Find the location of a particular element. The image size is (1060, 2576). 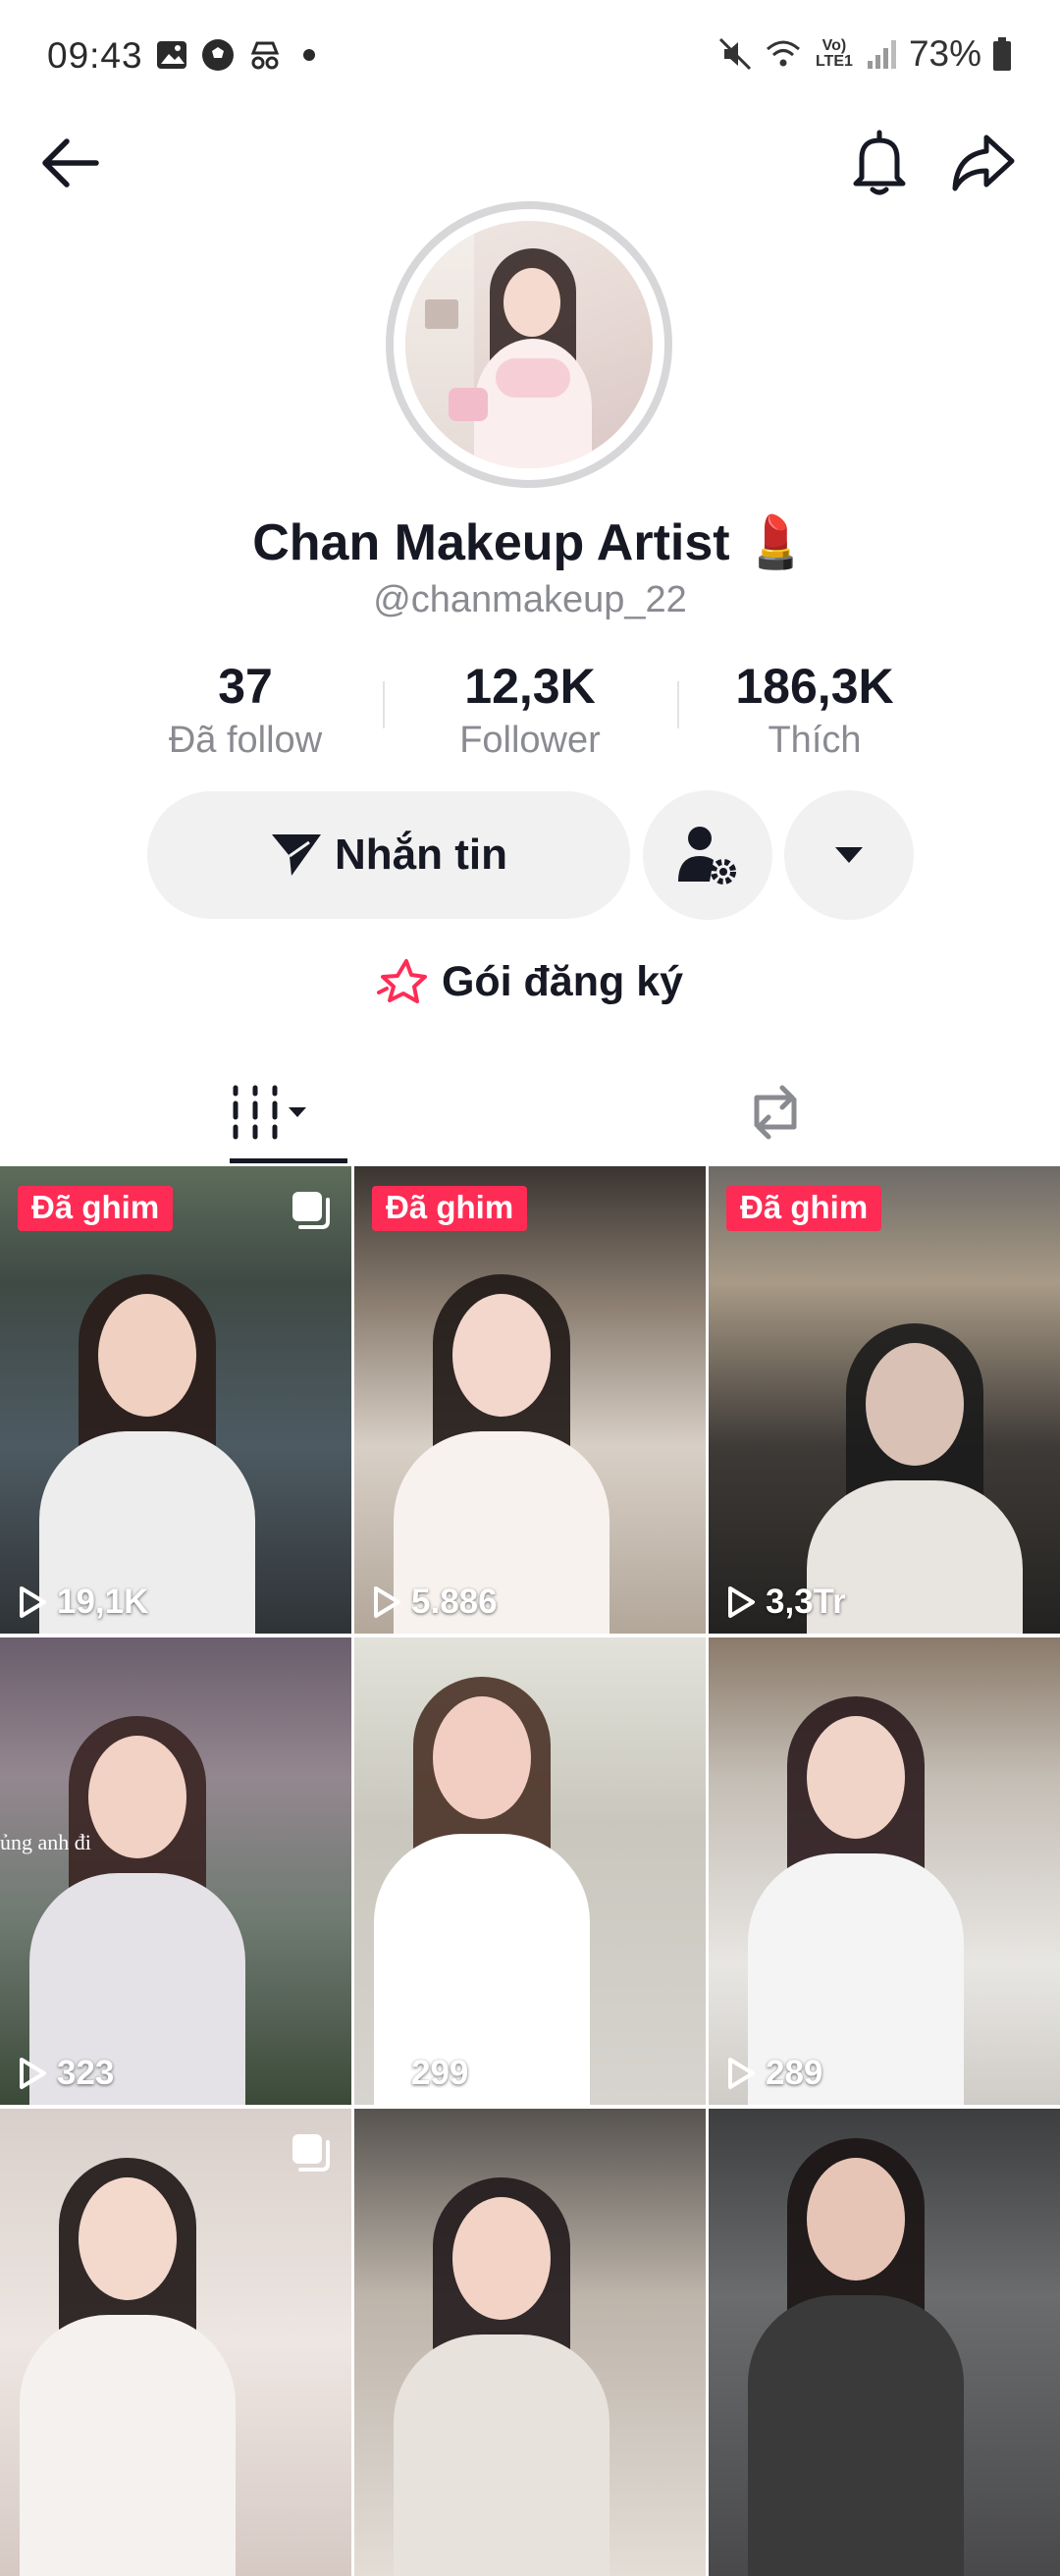

view-count: 5.886 is located at coordinates (435, 1602).